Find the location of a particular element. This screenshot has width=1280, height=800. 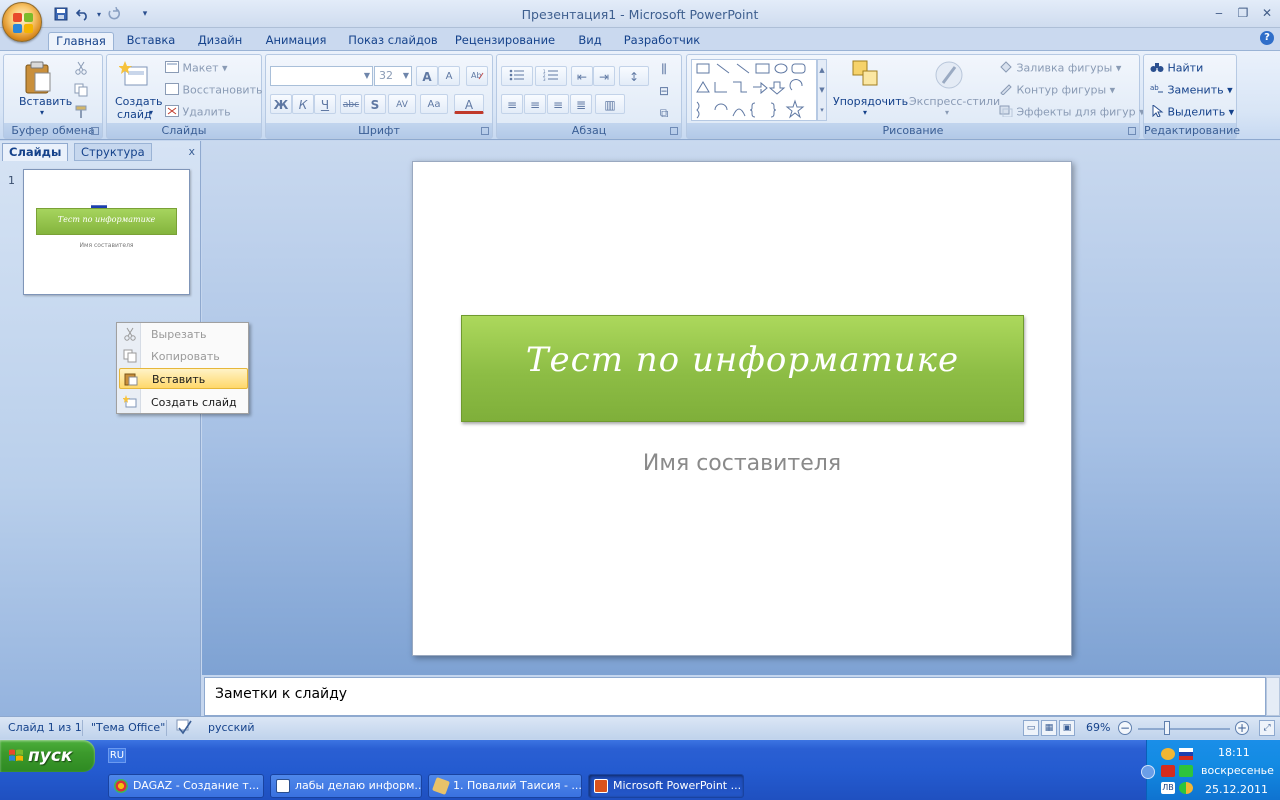

text-direction-icon: ⫼ is located at coordinates (664, 69).